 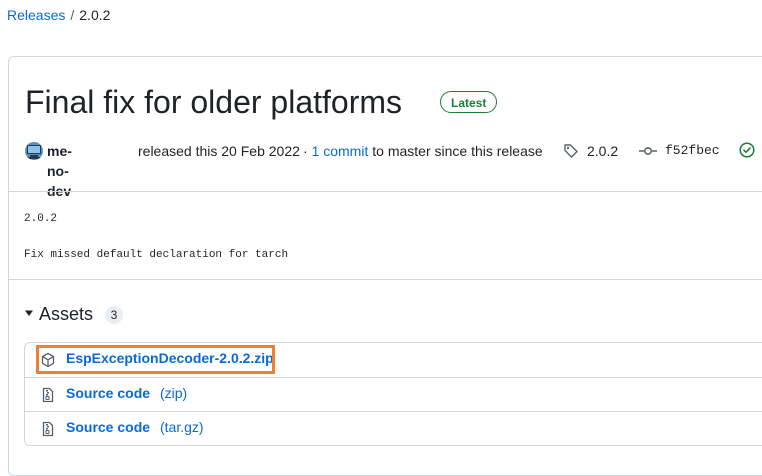 What do you see at coordinates (603, 151) in the screenshot?
I see `tag-label: 2.0.2` at bounding box center [603, 151].